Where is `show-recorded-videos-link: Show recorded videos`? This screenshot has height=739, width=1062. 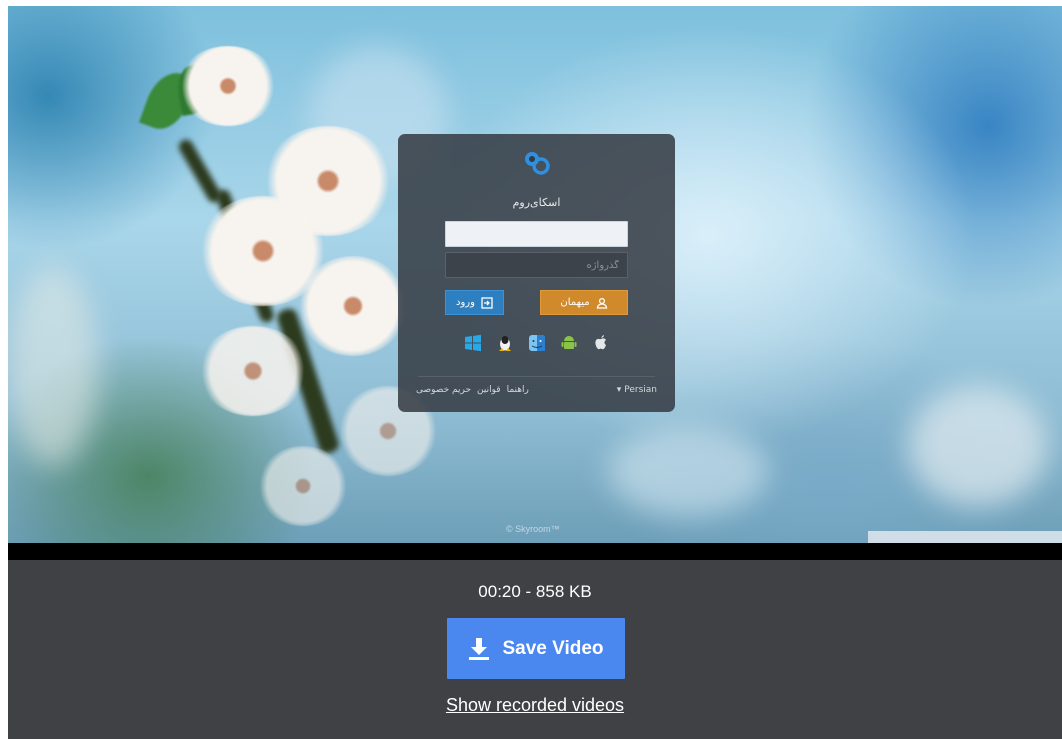 show-recorded-videos-link: Show recorded videos is located at coordinates (535, 705).